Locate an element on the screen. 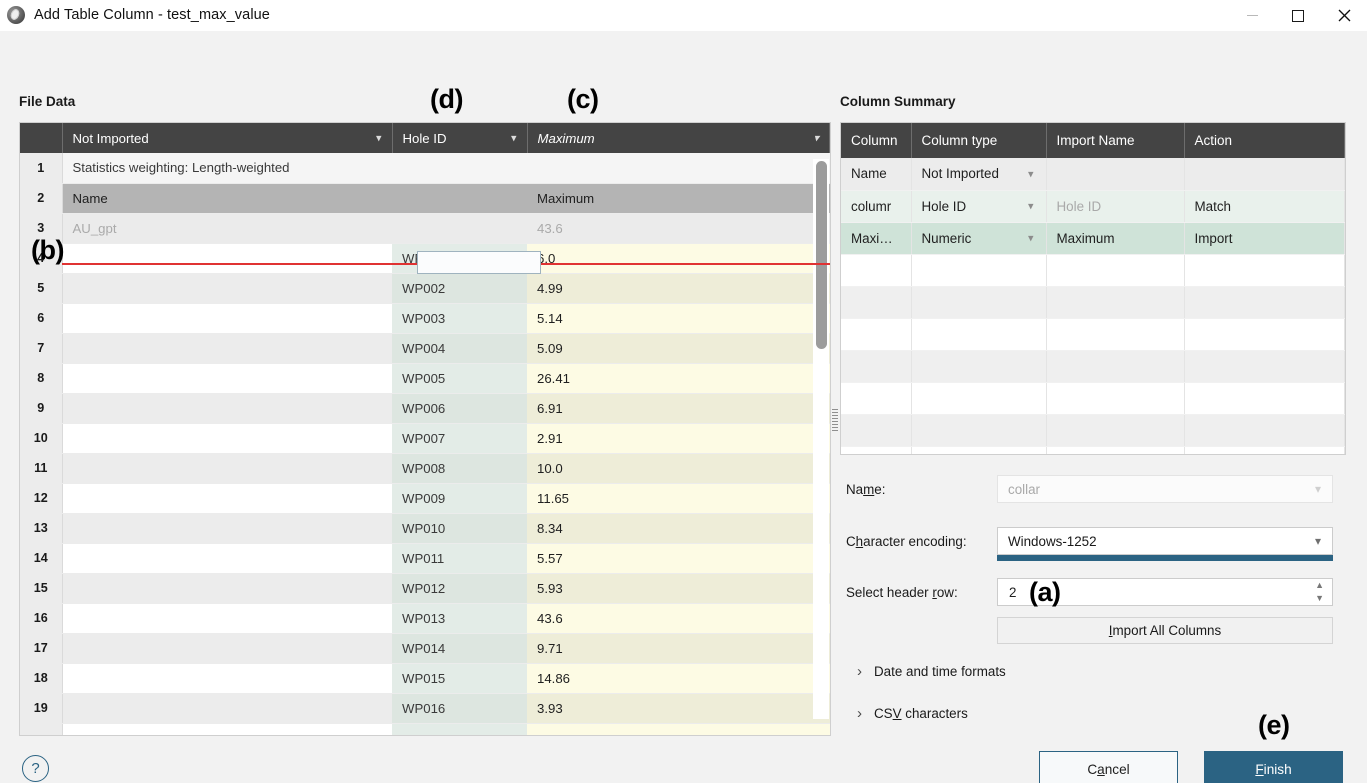 The image size is (1367, 783). stepper-arrows: ▲ ▼ is located at coordinates (1319, 592).